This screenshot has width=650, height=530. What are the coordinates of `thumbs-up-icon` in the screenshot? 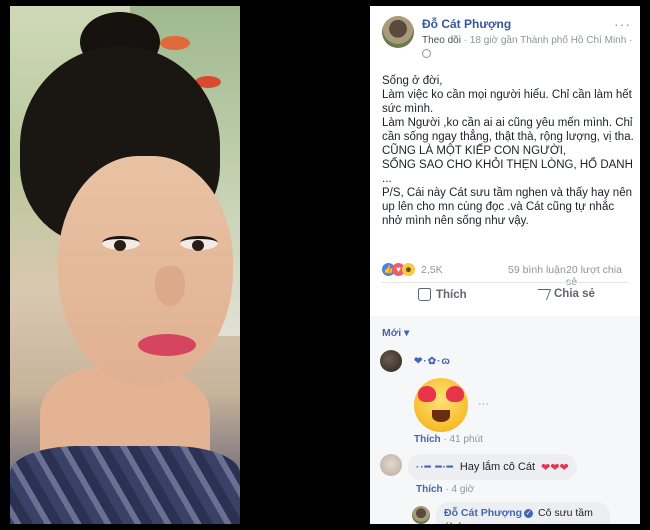 It's located at (424, 294).